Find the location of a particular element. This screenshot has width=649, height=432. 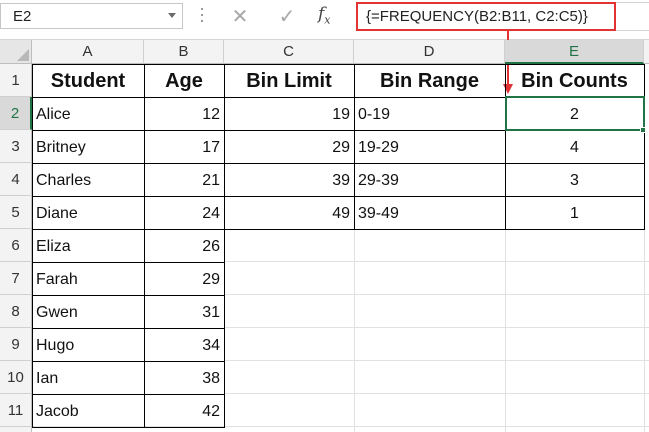

row-header-9: 9 is located at coordinates (16, 344).